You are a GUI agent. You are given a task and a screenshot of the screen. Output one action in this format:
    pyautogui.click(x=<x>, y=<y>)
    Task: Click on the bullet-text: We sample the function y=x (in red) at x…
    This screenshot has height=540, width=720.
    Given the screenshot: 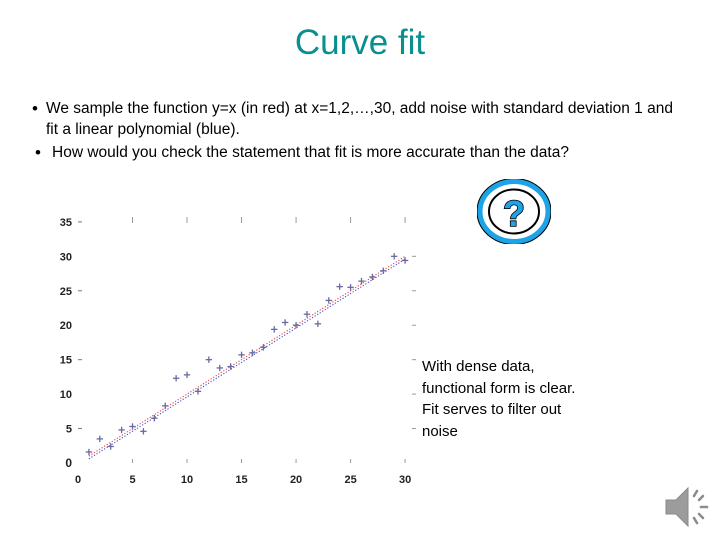 What is the action you would take?
    pyautogui.click(x=359, y=119)
    